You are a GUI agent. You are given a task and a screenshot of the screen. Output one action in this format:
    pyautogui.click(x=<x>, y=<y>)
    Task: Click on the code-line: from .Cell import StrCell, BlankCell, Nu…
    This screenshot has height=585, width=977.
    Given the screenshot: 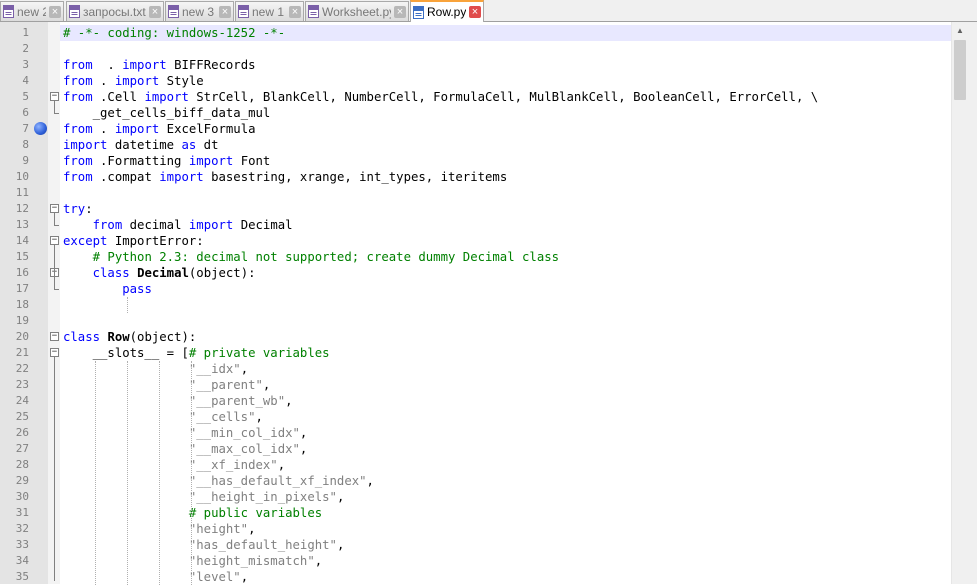 What is the action you would take?
    pyautogui.click(x=440, y=97)
    